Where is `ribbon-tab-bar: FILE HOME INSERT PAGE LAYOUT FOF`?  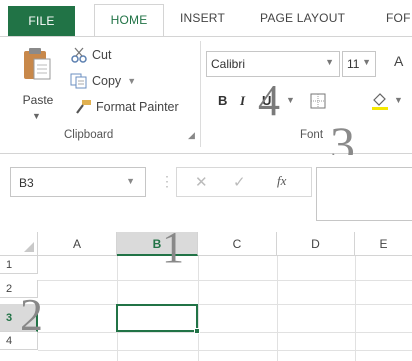
ribbon-tab-bar: FILE HOME INSERT PAGE LAYOUT FOF is located at coordinates (206, 18).